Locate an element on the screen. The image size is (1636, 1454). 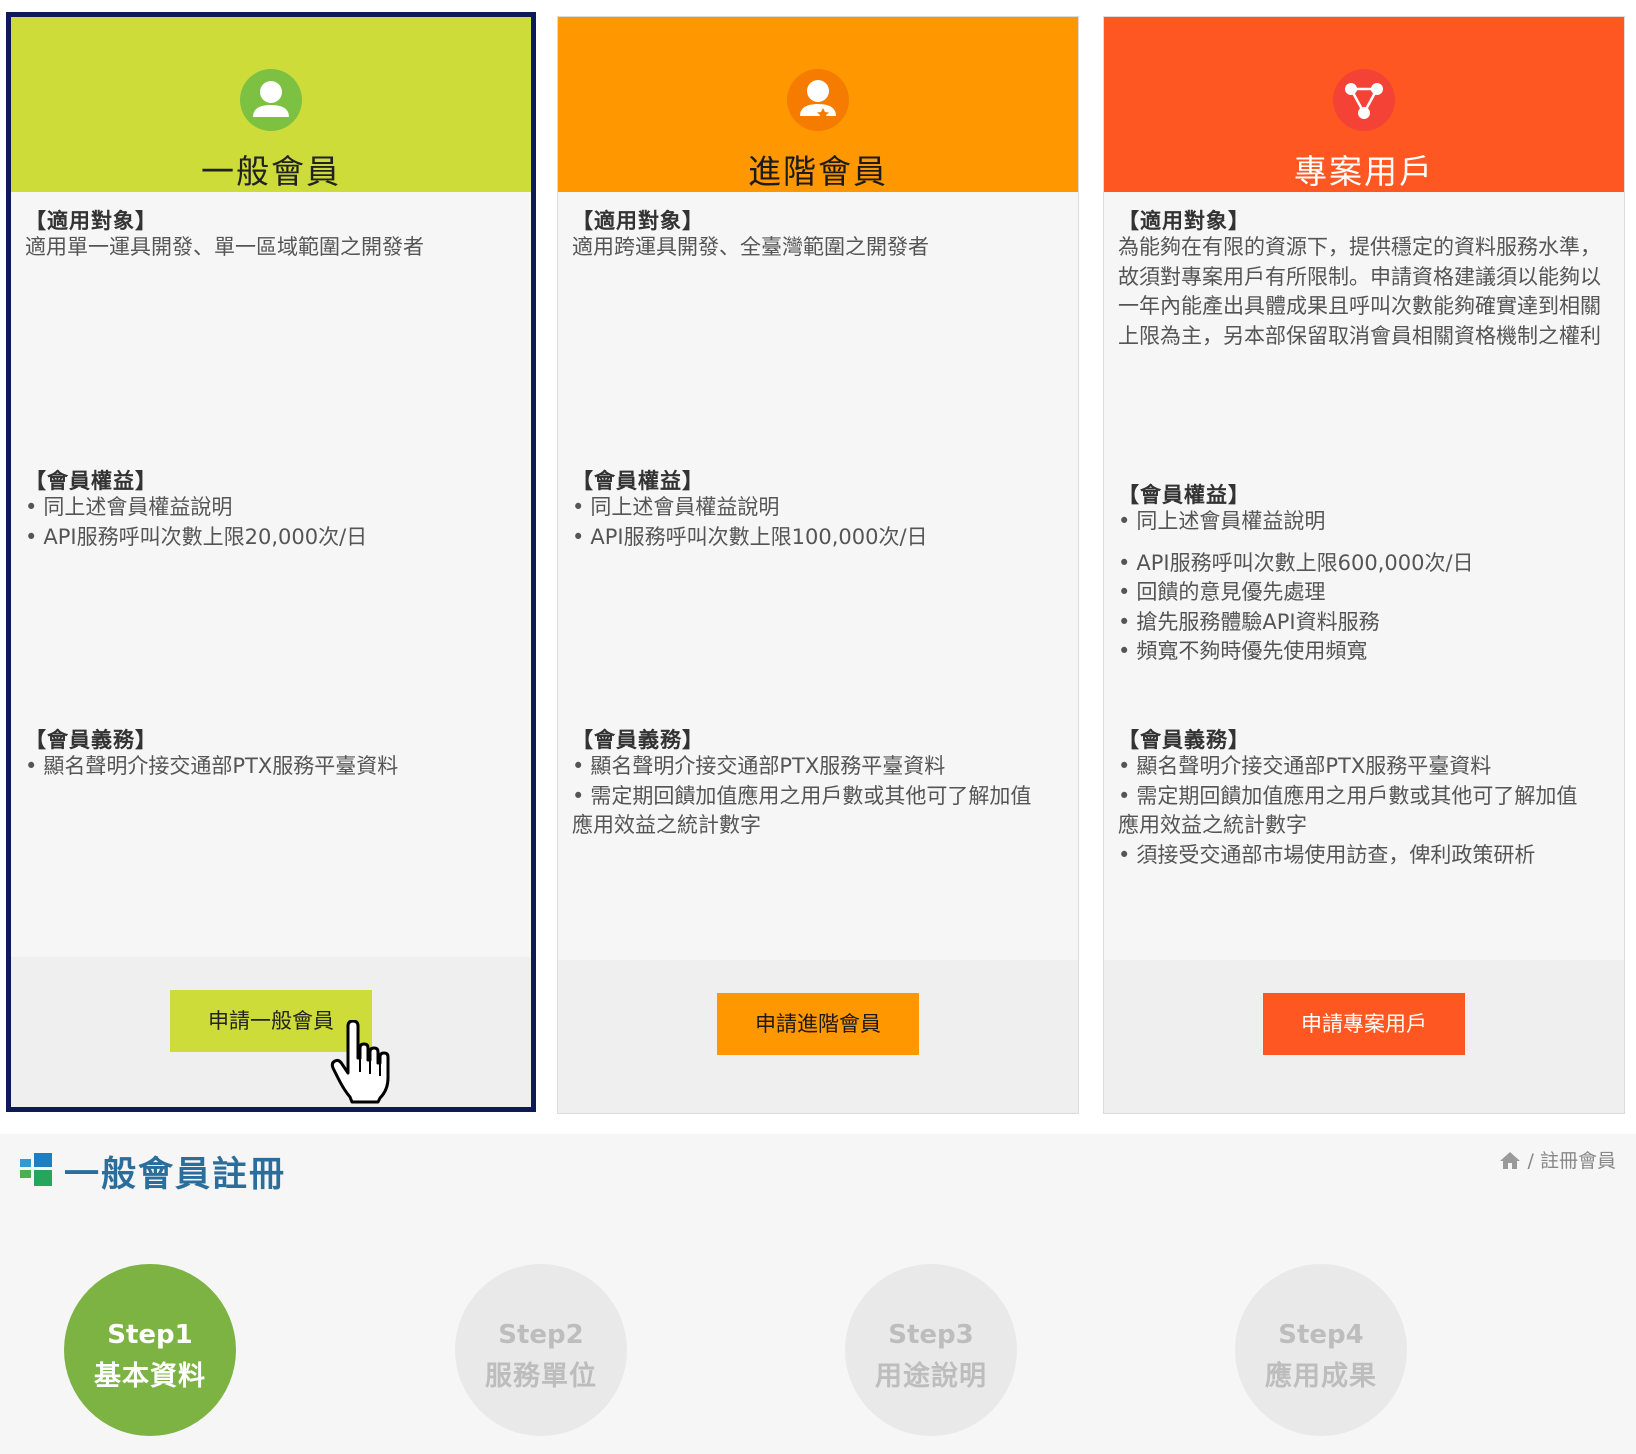
benefit-item: 搶先服務體驗API資料服務 is located at coordinates (1364, 623).